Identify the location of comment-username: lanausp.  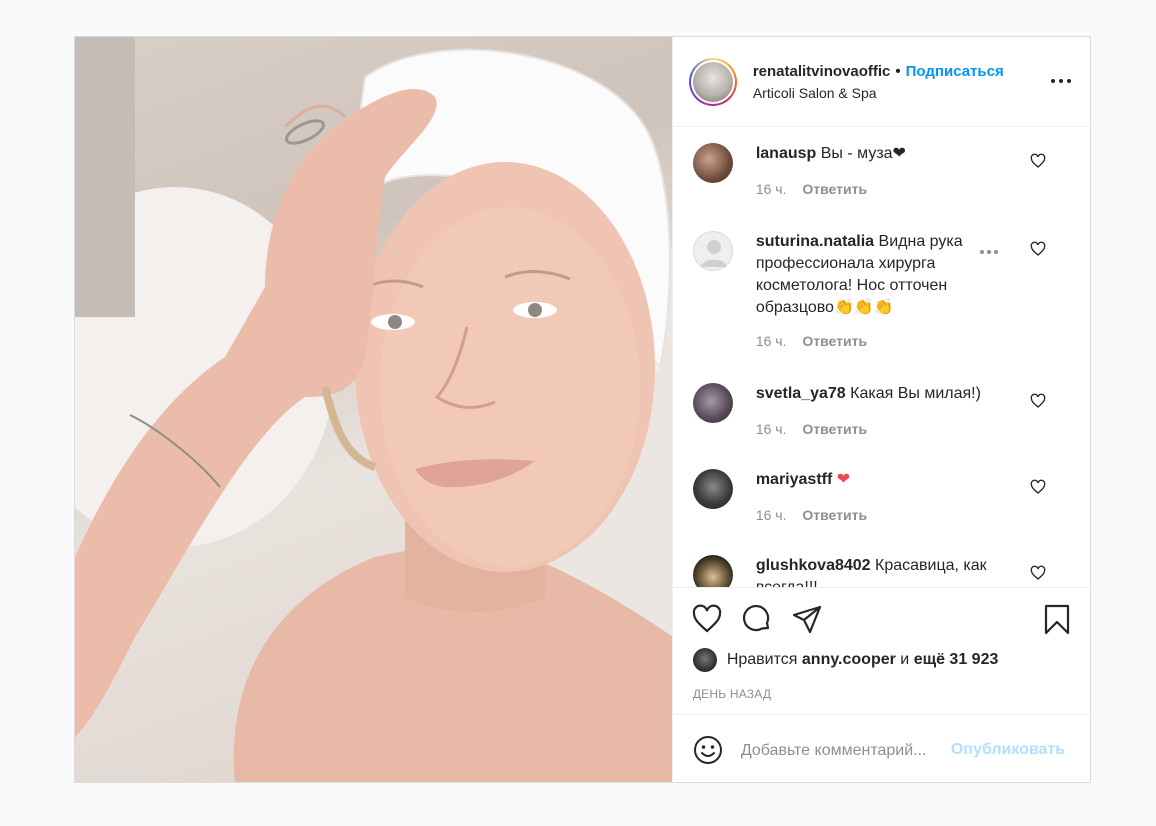
(786, 153).